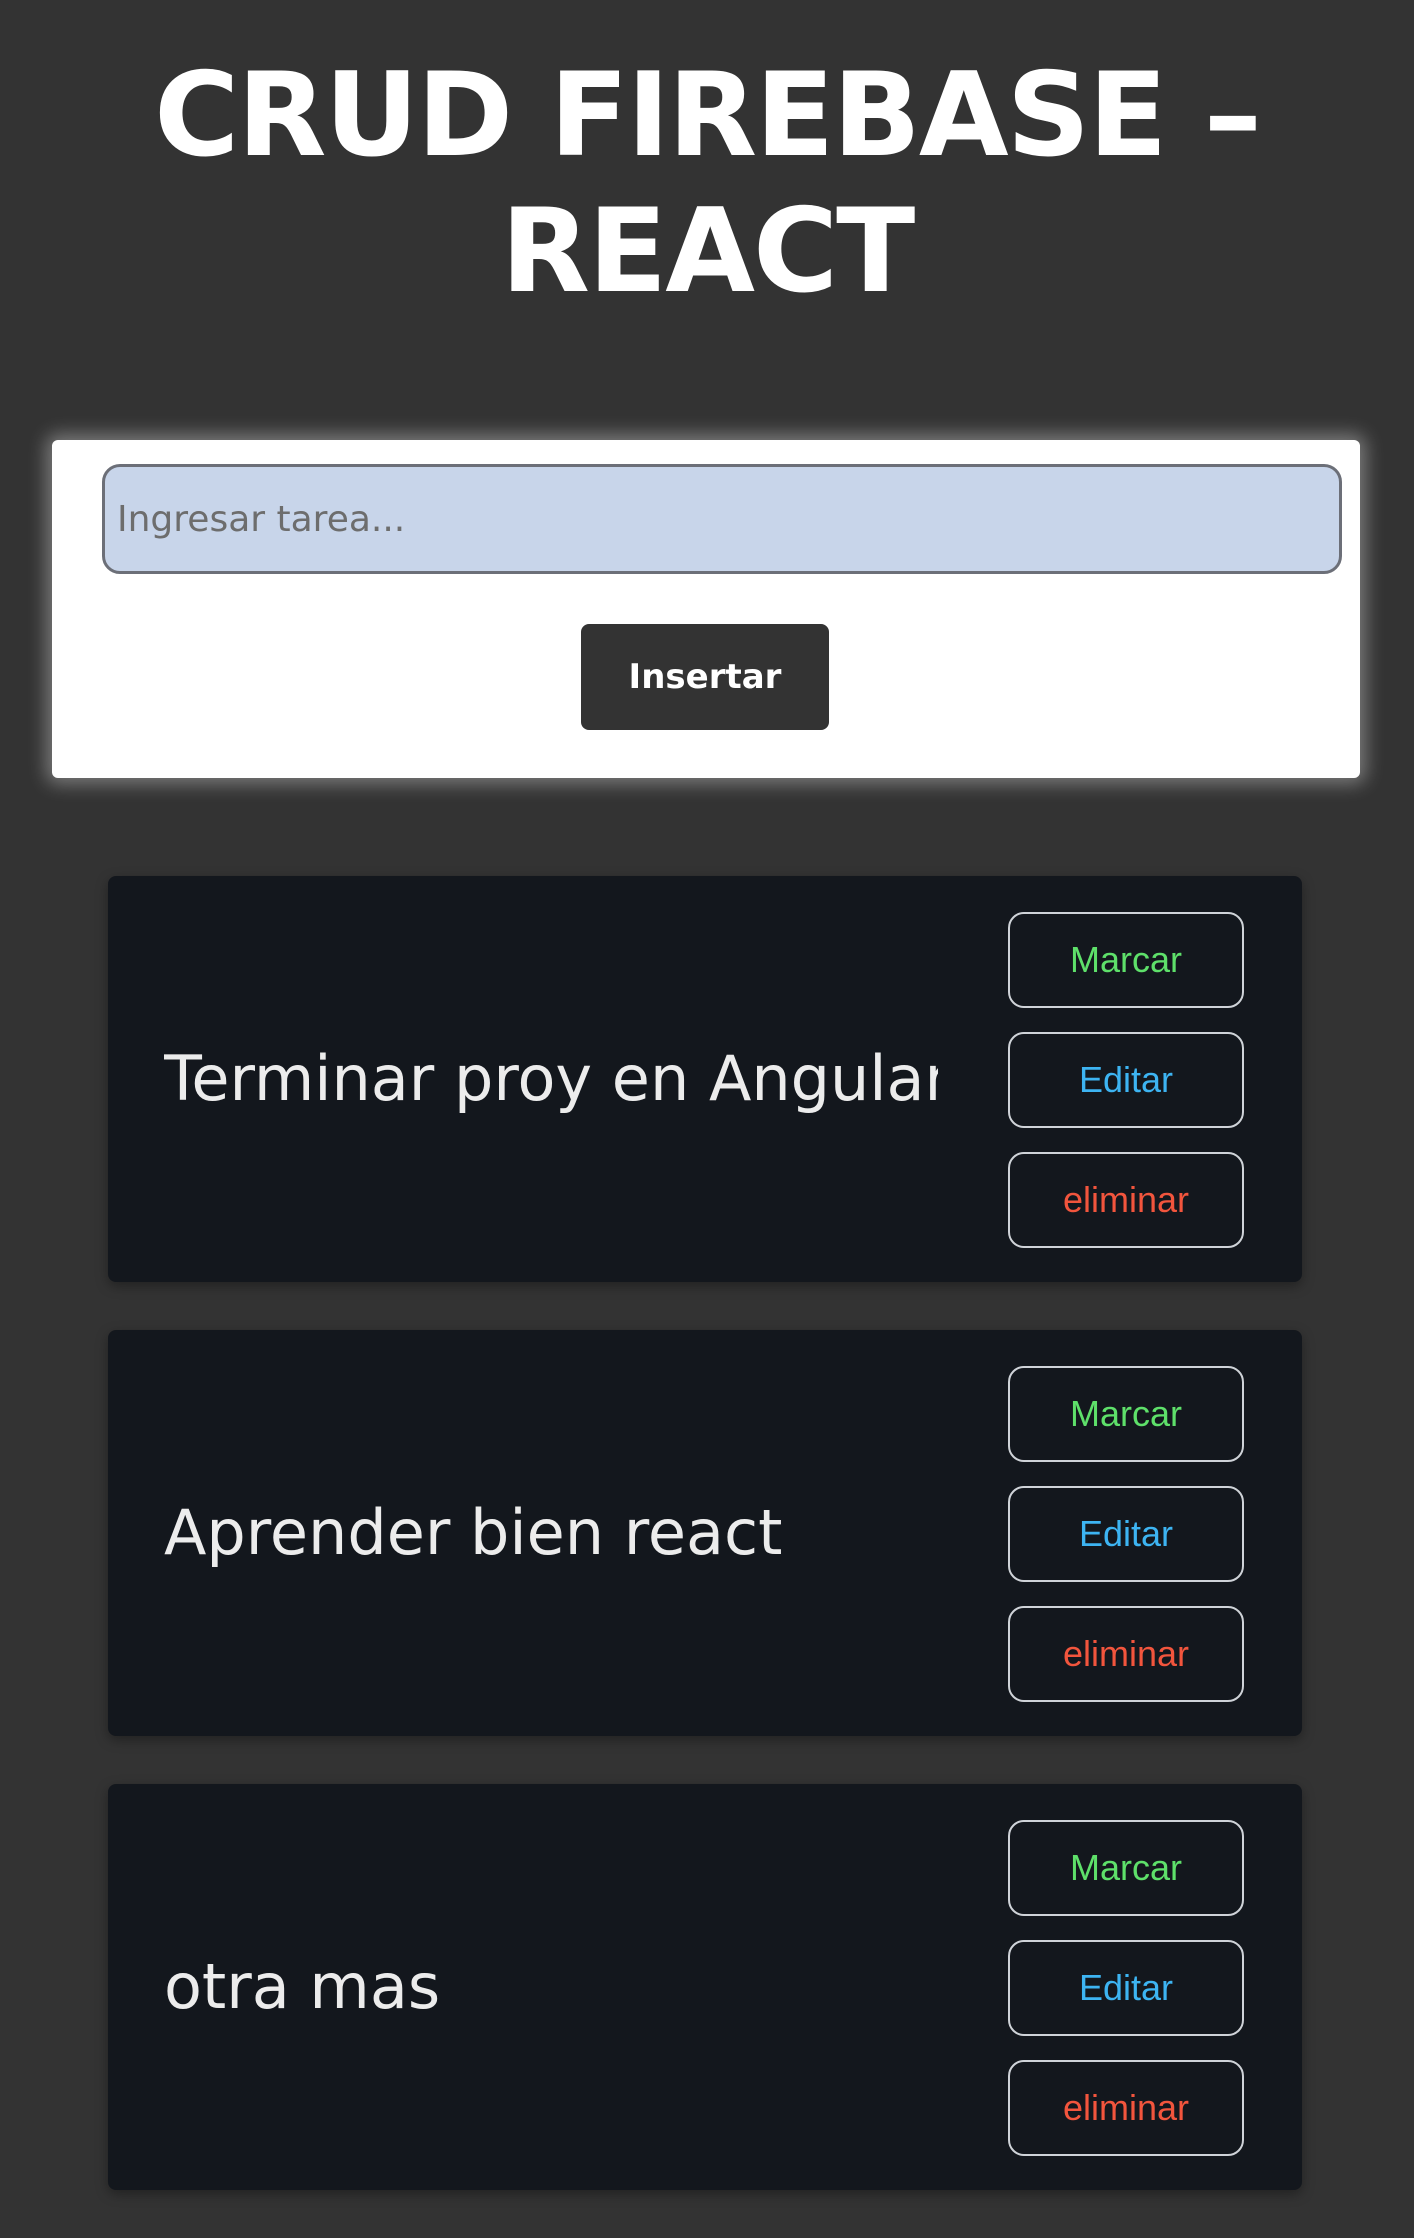 The width and height of the screenshot is (1414, 2238). I want to click on task-text: Aprender bien react, so click(473, 1532).